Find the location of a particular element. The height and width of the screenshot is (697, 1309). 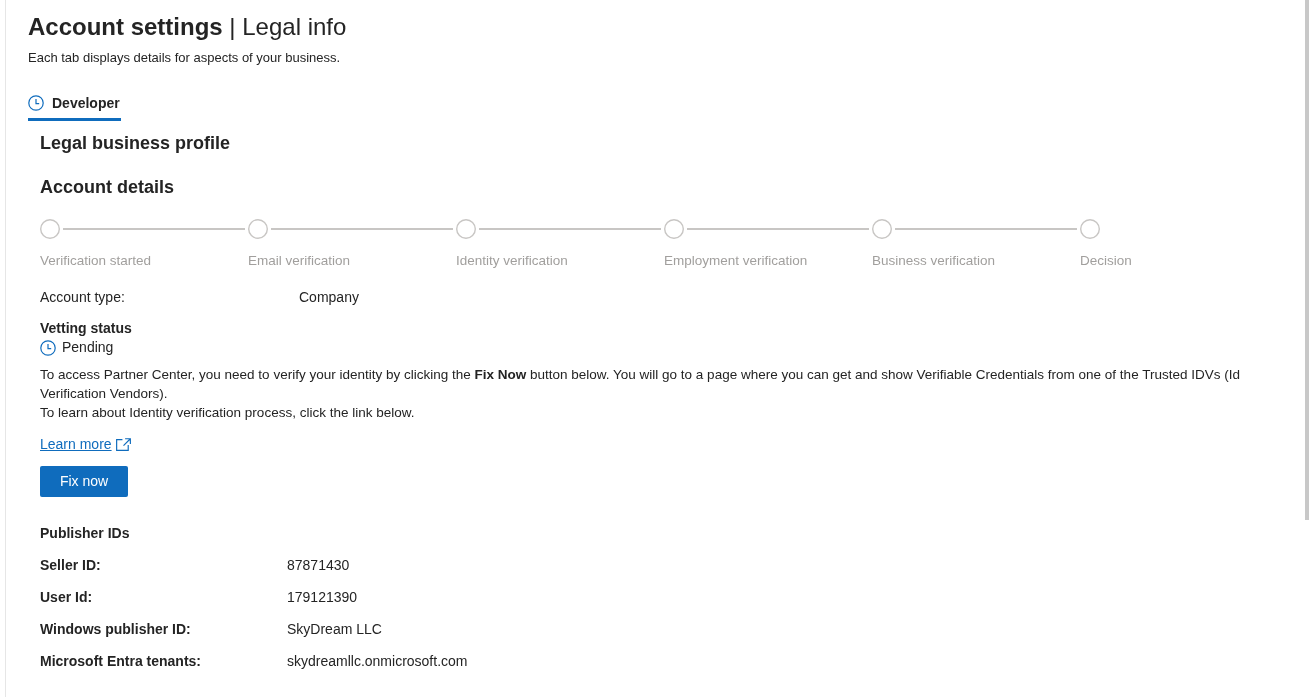

field-value: SkyDream LLC is located at coordinates (334, 629).